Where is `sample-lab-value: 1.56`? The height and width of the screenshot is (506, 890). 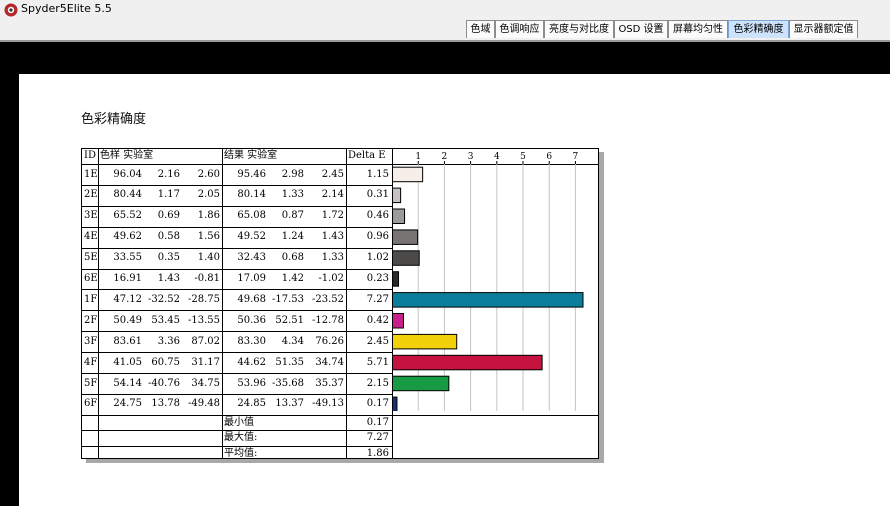
sample-lab-value: 1.56 is located at coordinates (208, 237).